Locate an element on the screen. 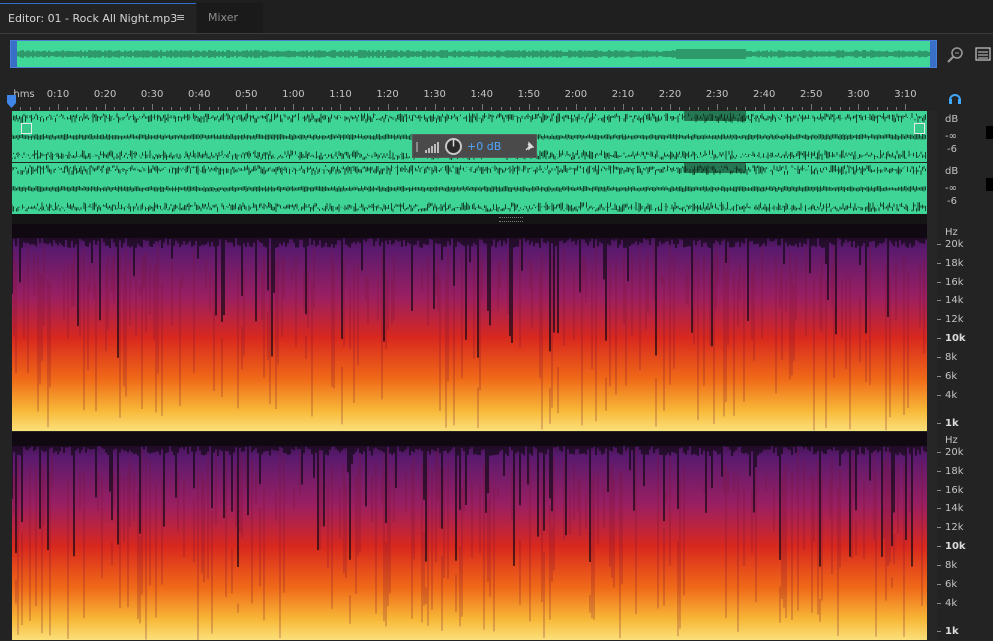 This screenshot has height=641, width=993. hud-gain-value: +0 dB is located at coordinates (484, 146).